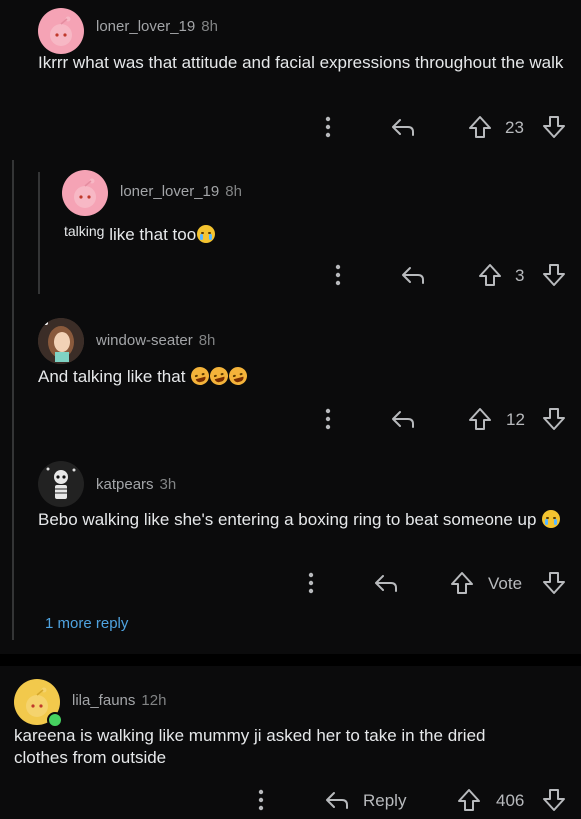 Image resolution: width=581 pixels, height=819 pixels. Describe the element at coordinates (125, 484) in the screenshot. I see `username: katpears` at that location.